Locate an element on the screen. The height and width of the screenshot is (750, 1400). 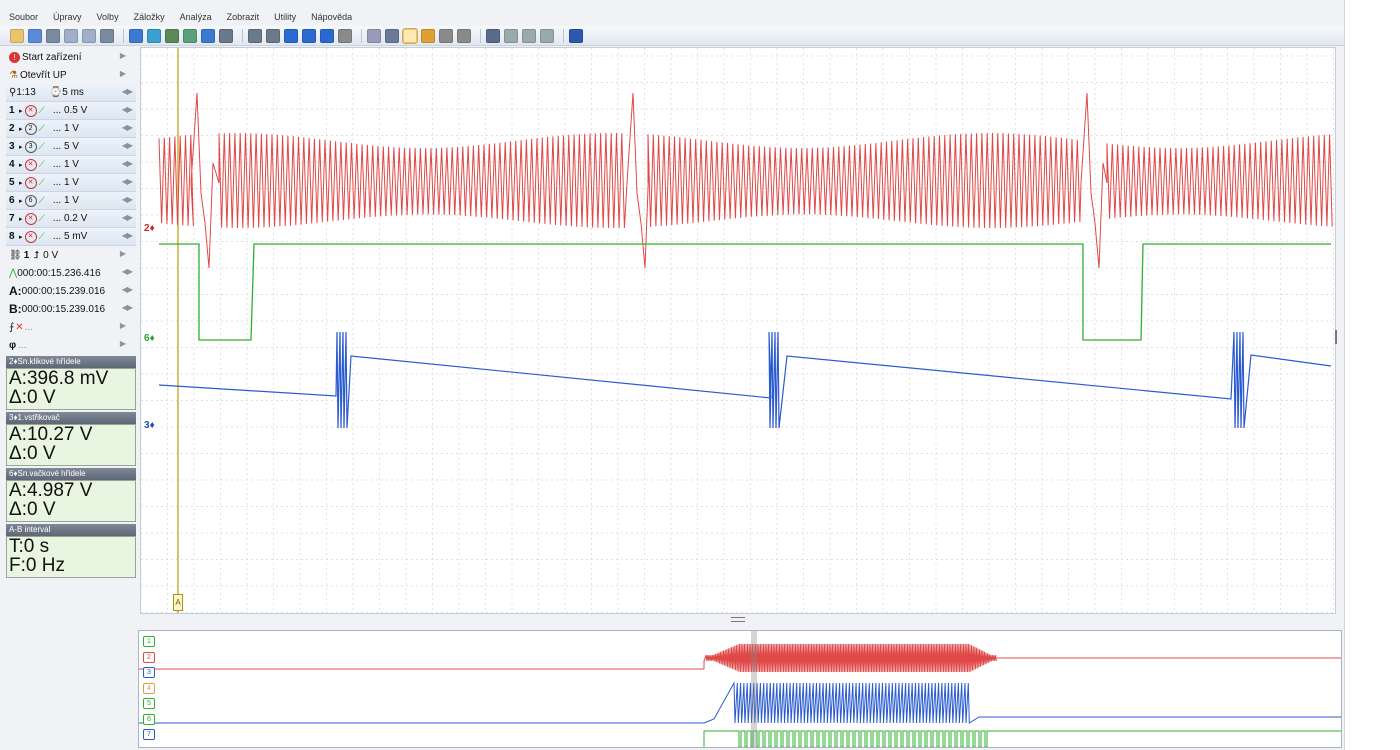
trigger-row: ⛓ 1 ⮥ 0 V ▶ is located at coordinates (71, 255).